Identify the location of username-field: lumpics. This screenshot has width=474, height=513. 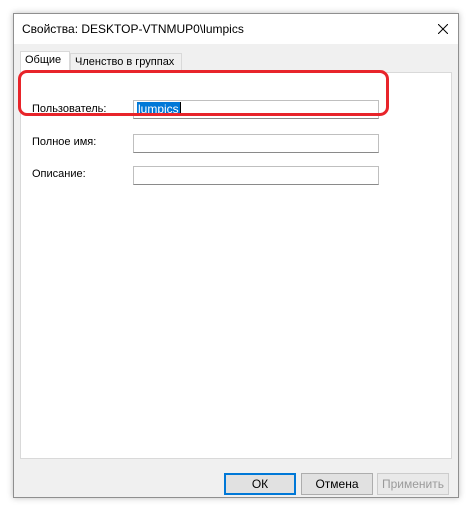
(256, 109).